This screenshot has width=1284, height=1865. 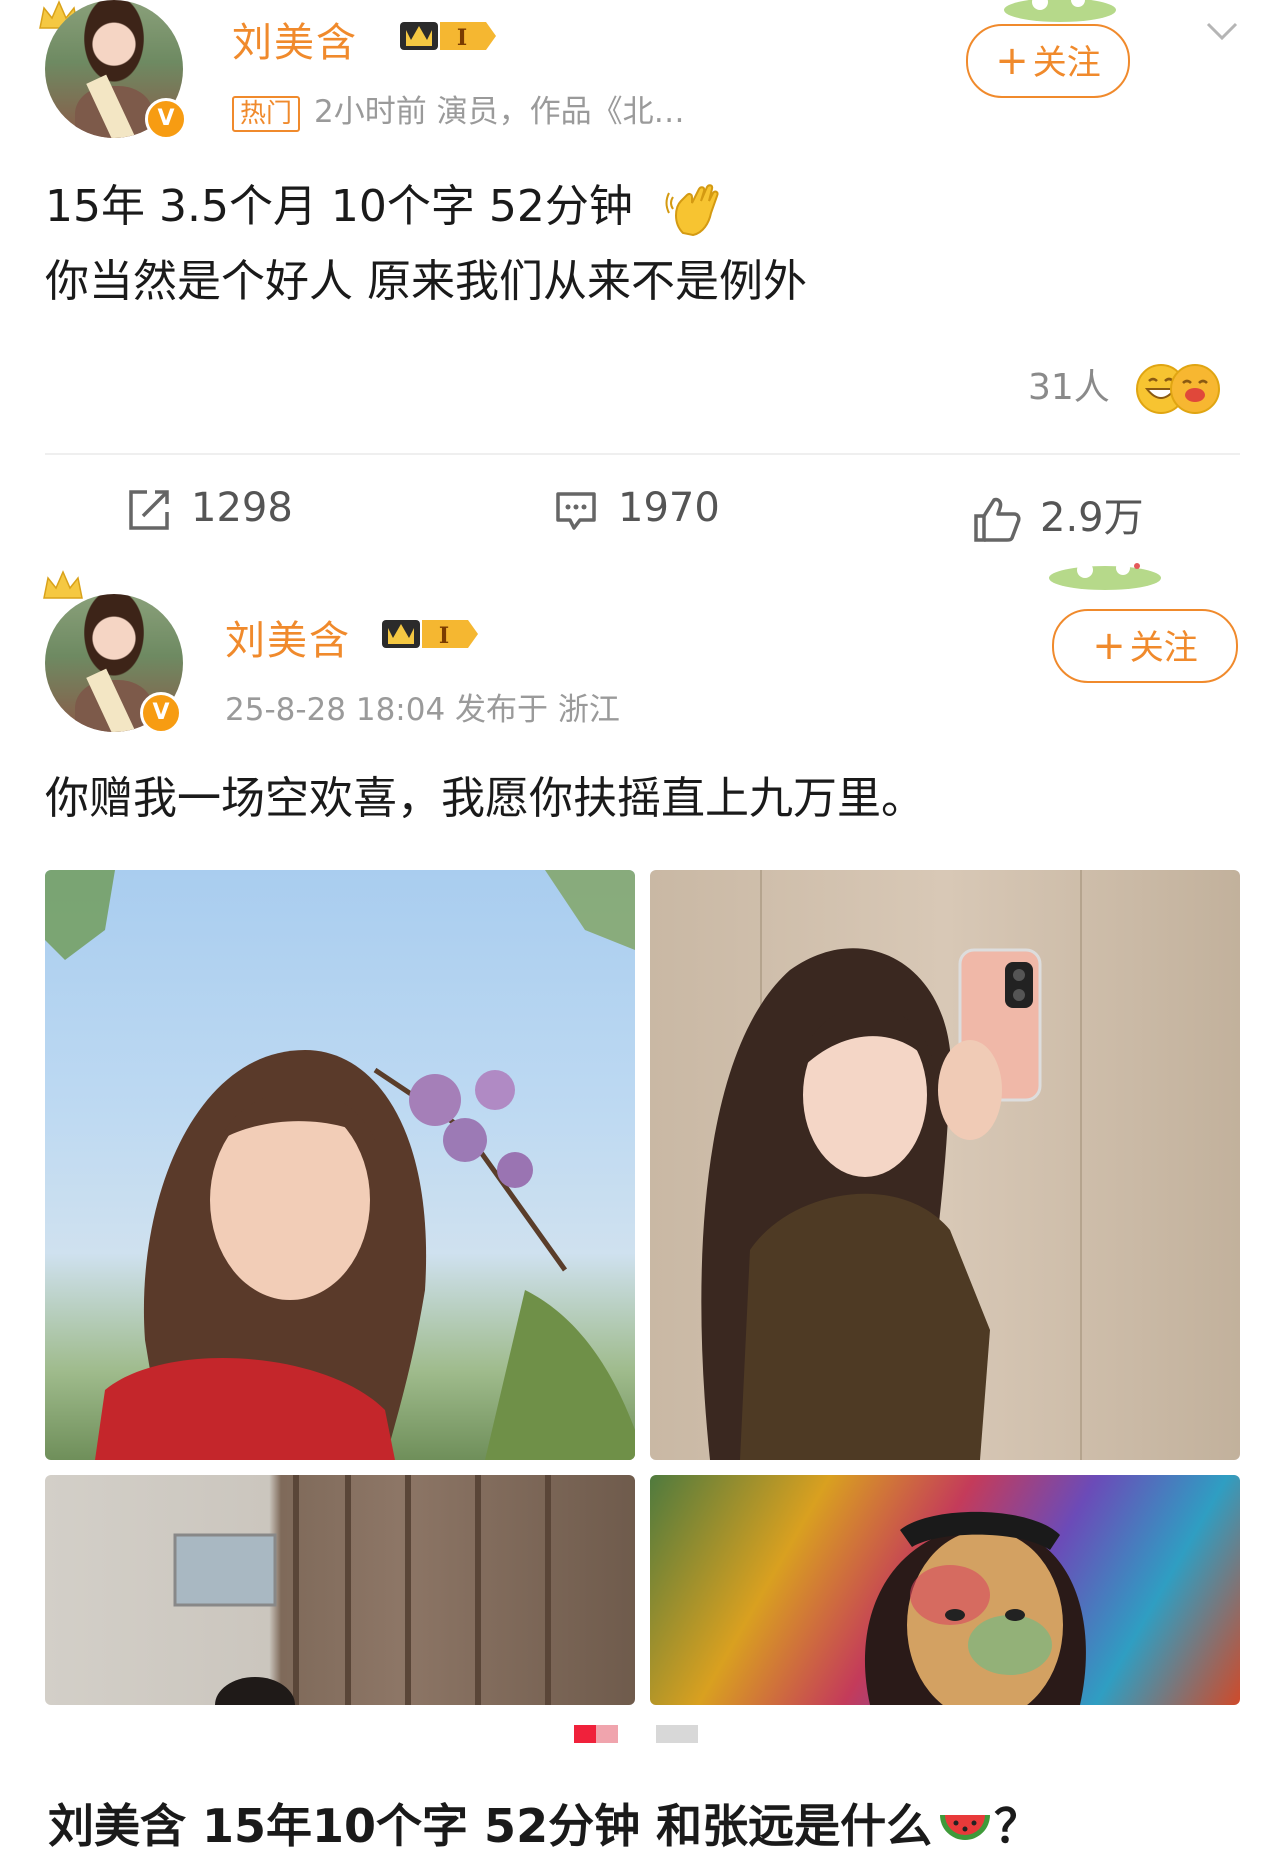 I want to click on photo-portrait-sky, so click(x=340, y=1165).